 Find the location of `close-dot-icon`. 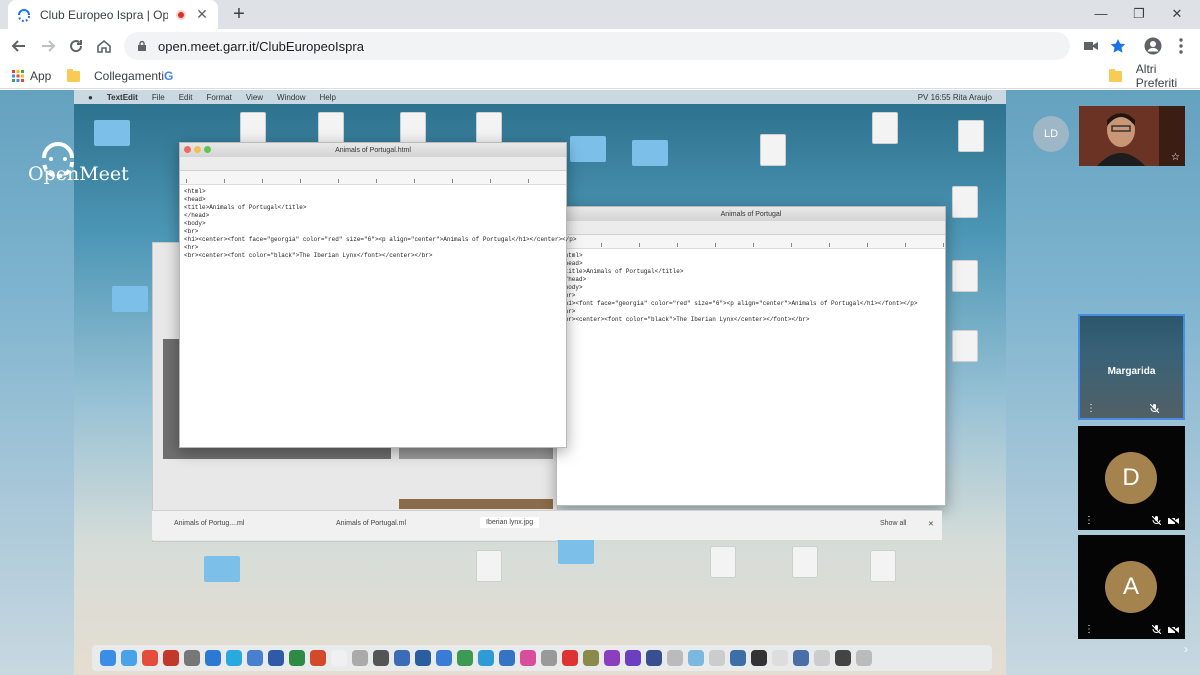

close-dot-icon is located at coordinates (187, 149).